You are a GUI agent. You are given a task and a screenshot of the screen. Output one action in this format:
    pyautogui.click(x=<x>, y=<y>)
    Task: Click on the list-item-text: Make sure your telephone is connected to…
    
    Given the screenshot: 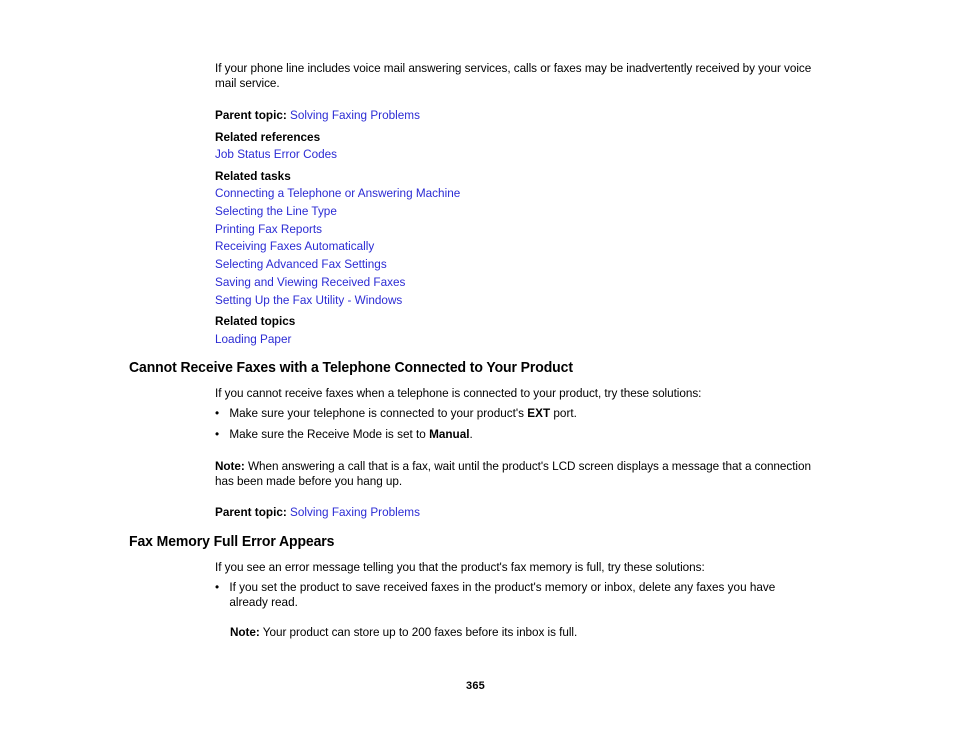 What is the action you would take?
    pyautogui.click(x=518, y=413)
    